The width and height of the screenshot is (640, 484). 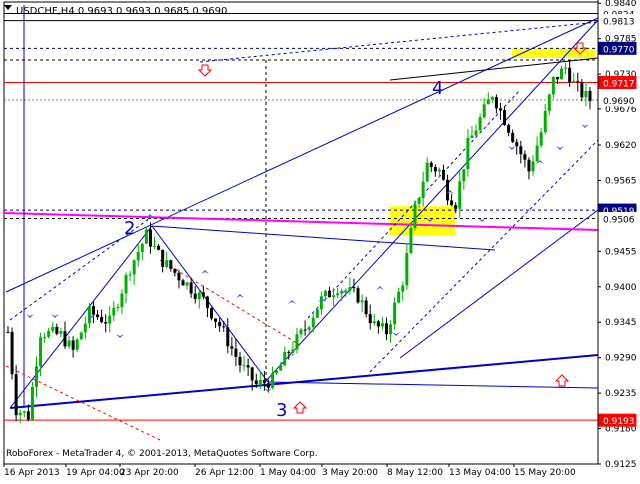 What do you see at coordinates (621, 465) in the screenshot?
I see `y-tick-label: 0.9125` at bounding box center [621, 465].